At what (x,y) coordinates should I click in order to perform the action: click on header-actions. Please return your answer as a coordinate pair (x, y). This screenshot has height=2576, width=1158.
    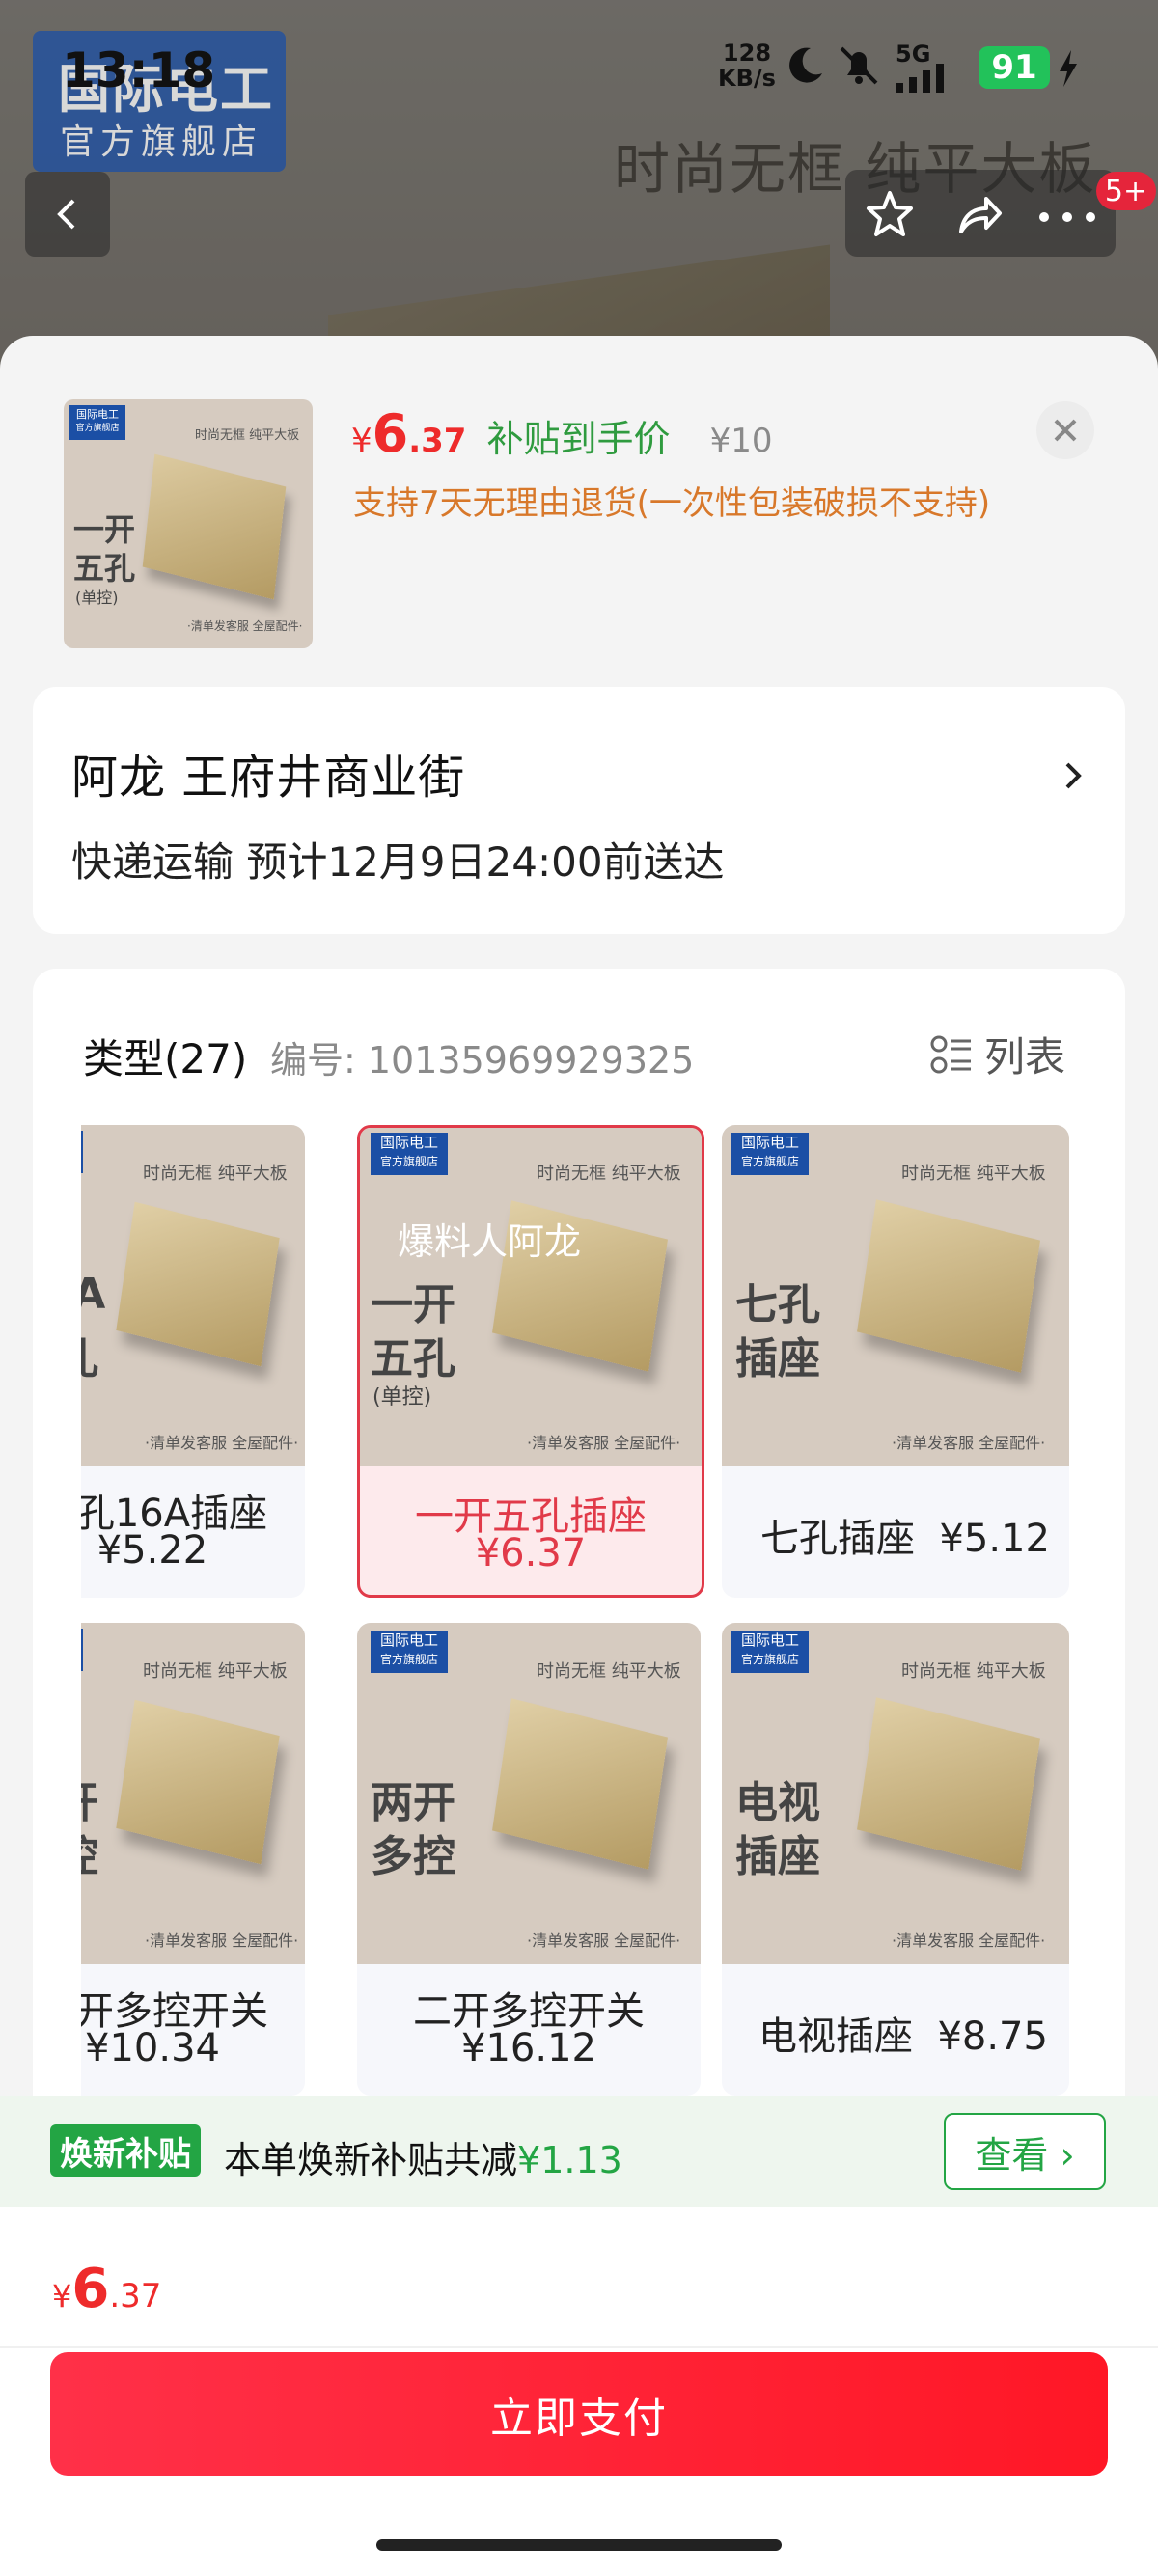
    Looking at the image, I should click on (980, 214).